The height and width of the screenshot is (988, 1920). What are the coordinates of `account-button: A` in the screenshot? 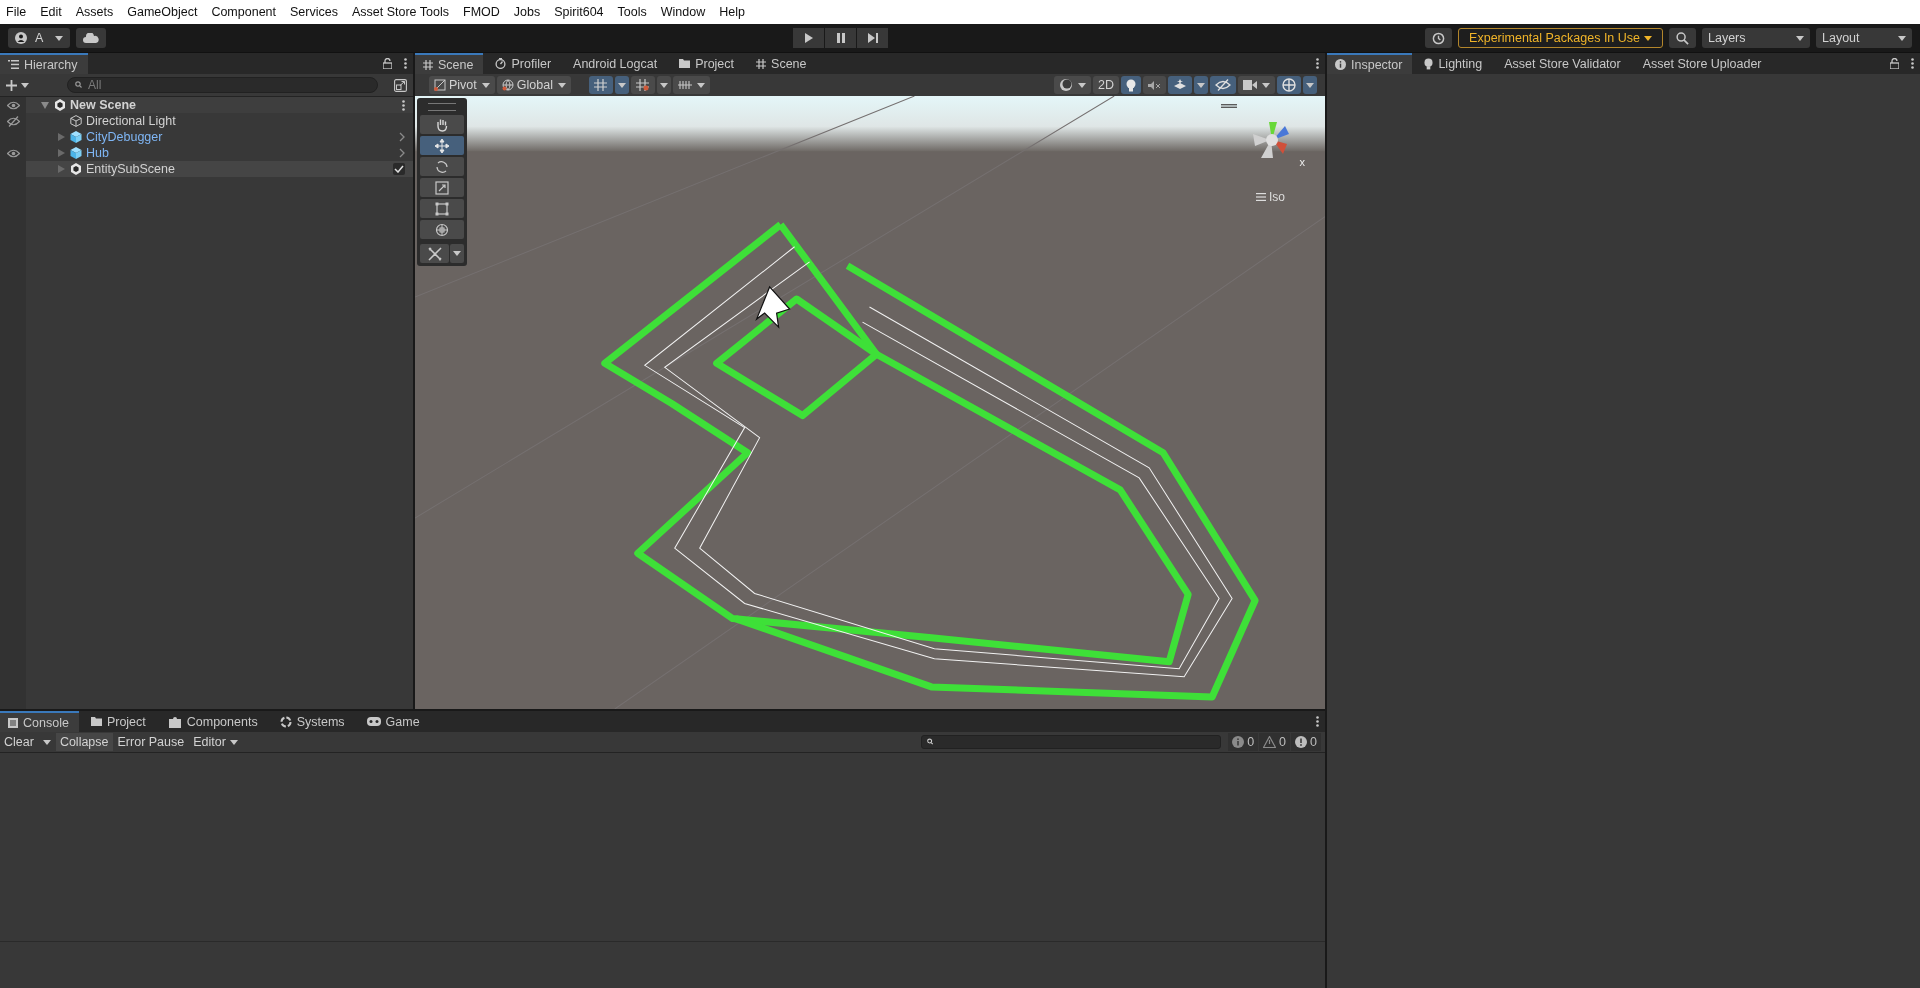 It's located at (39, 38).